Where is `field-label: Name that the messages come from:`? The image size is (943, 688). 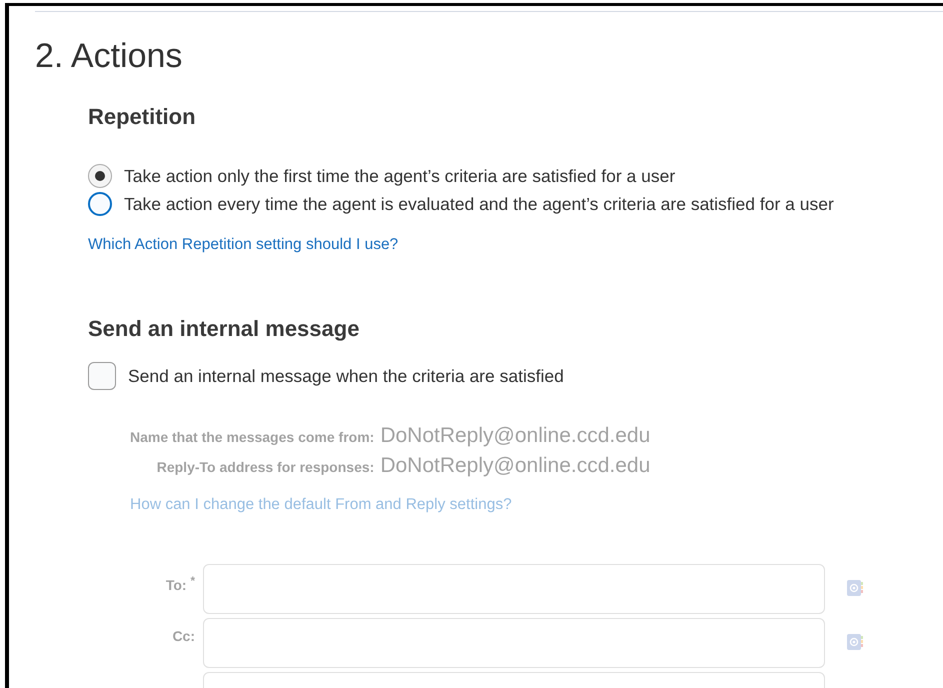
field-label: Name that the messages come from: is located at coordinates (252, 437).